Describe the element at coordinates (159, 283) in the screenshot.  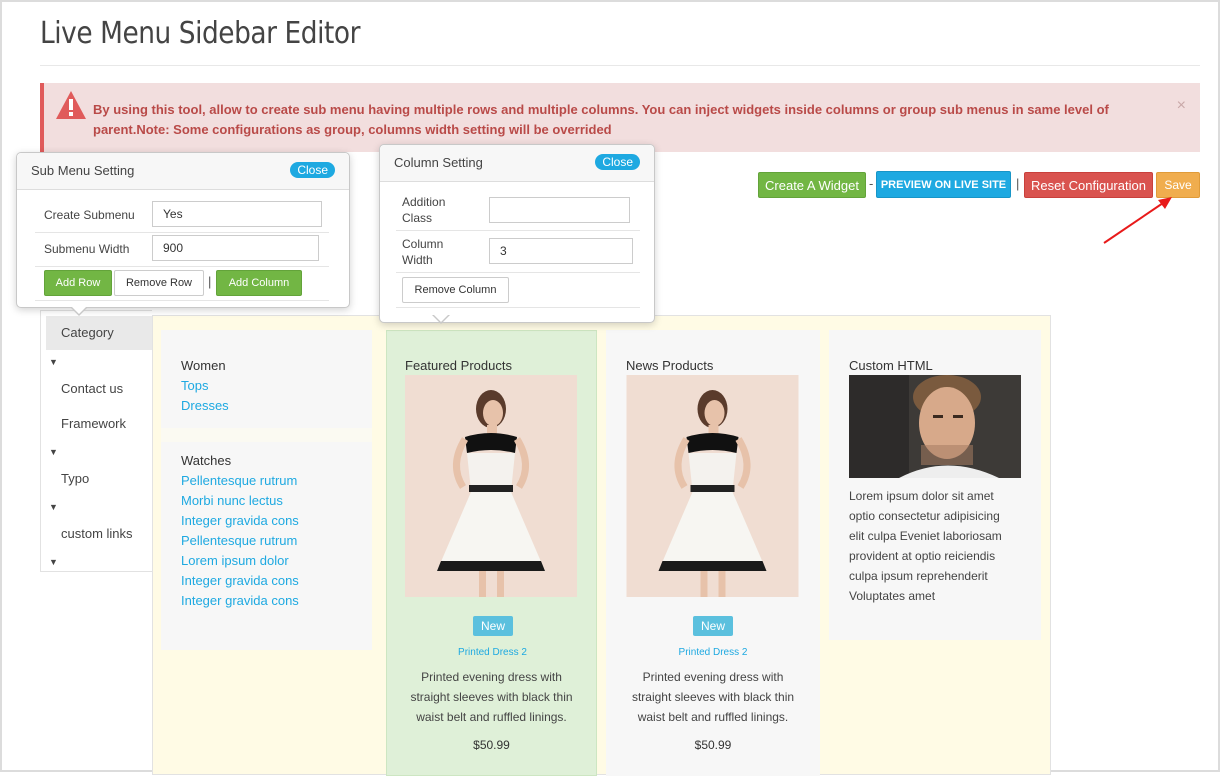
I see `remove-row-button: Remove Row` at that location.